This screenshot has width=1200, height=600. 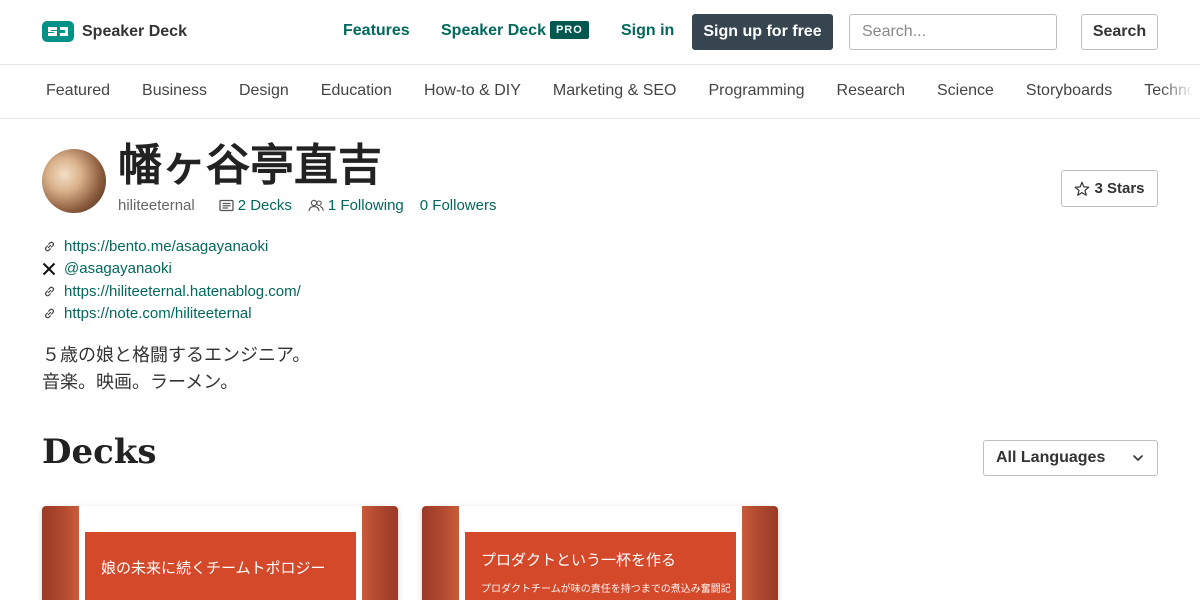 I want to click on category-education: Education, so click(x=356, y=91).